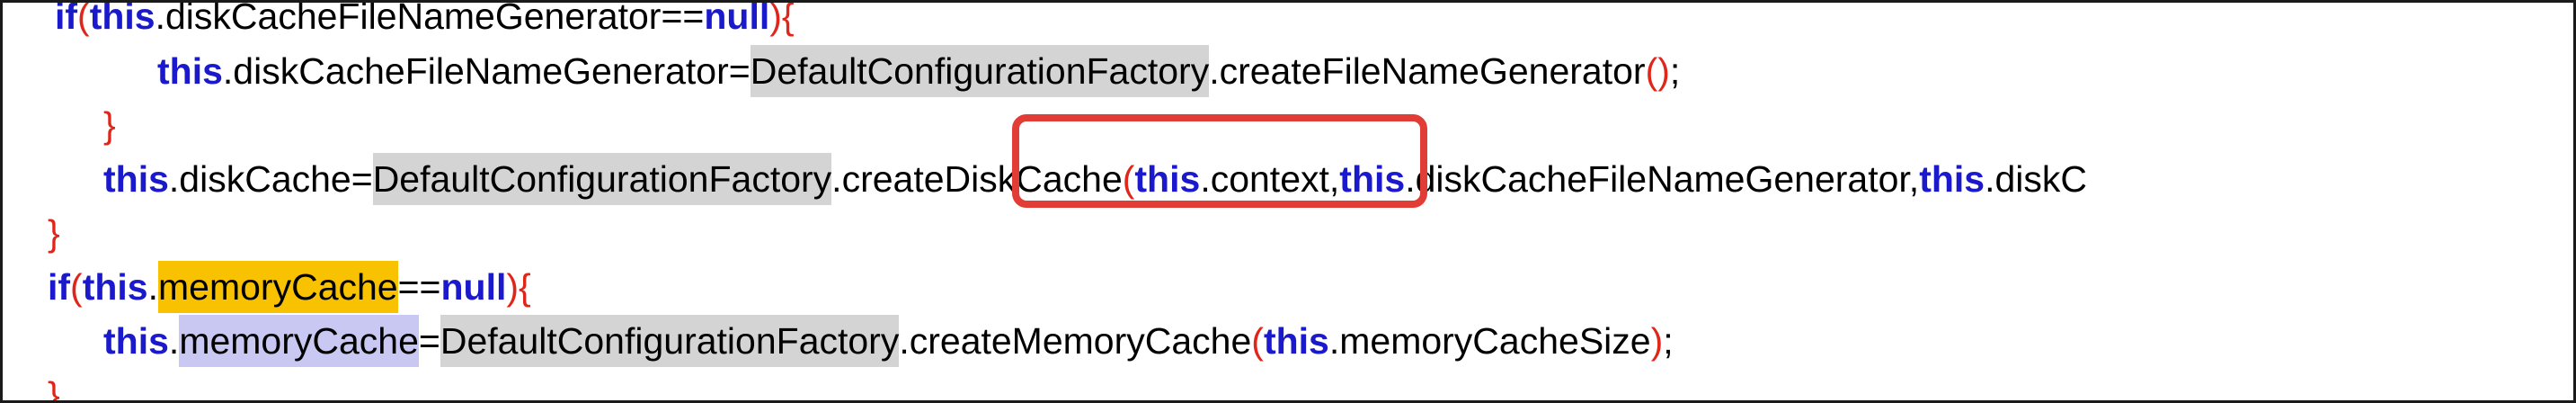 The image size is (2576, 403). What do you see at coordinates (299, 341) in the screenshot?
I see `field-write-highlighted: memoryCache` at bounding box center [299, 341].